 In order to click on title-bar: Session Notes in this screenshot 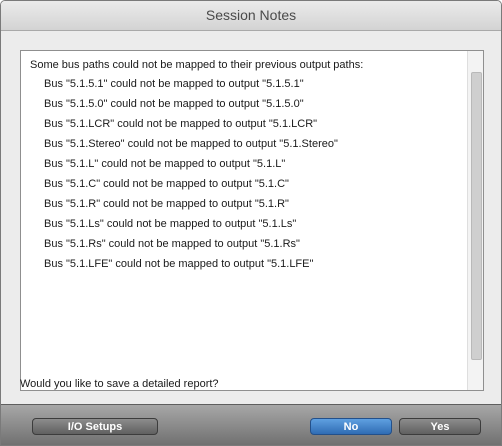, I will do `click(251, 16)`.